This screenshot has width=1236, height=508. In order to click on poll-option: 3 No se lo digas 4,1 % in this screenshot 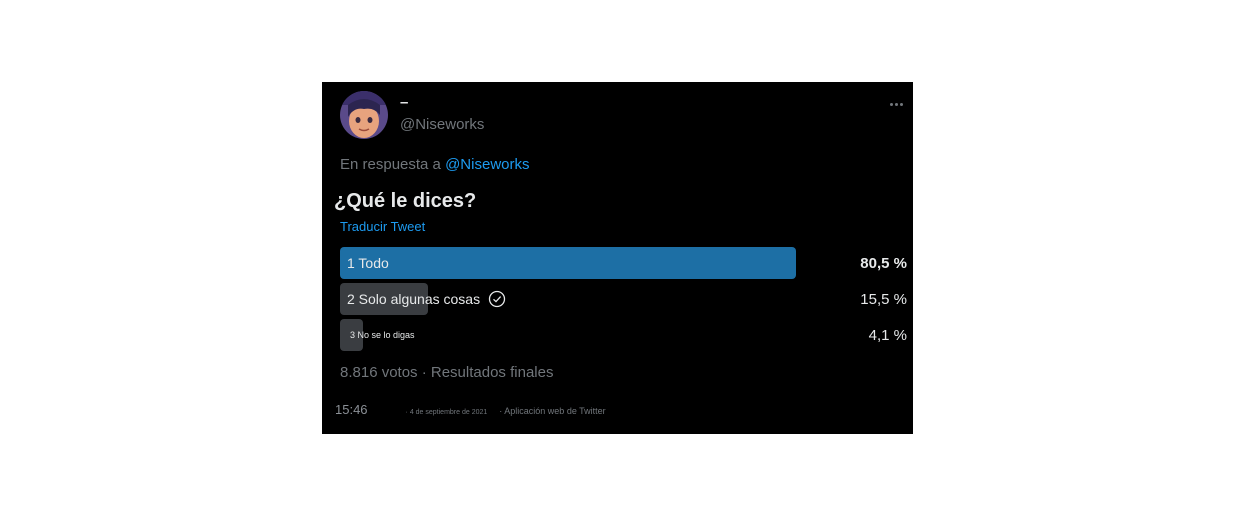, I will do `click(623, 335)`.